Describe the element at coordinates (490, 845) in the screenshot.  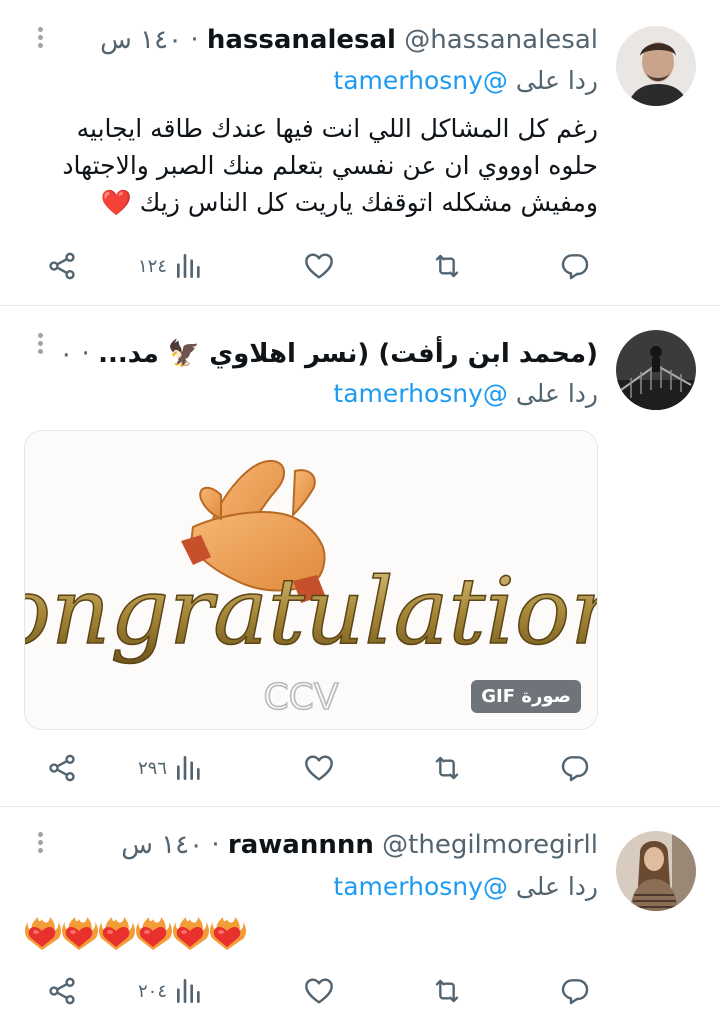
I see `user-handle: @thegilmoregirll` at that location.